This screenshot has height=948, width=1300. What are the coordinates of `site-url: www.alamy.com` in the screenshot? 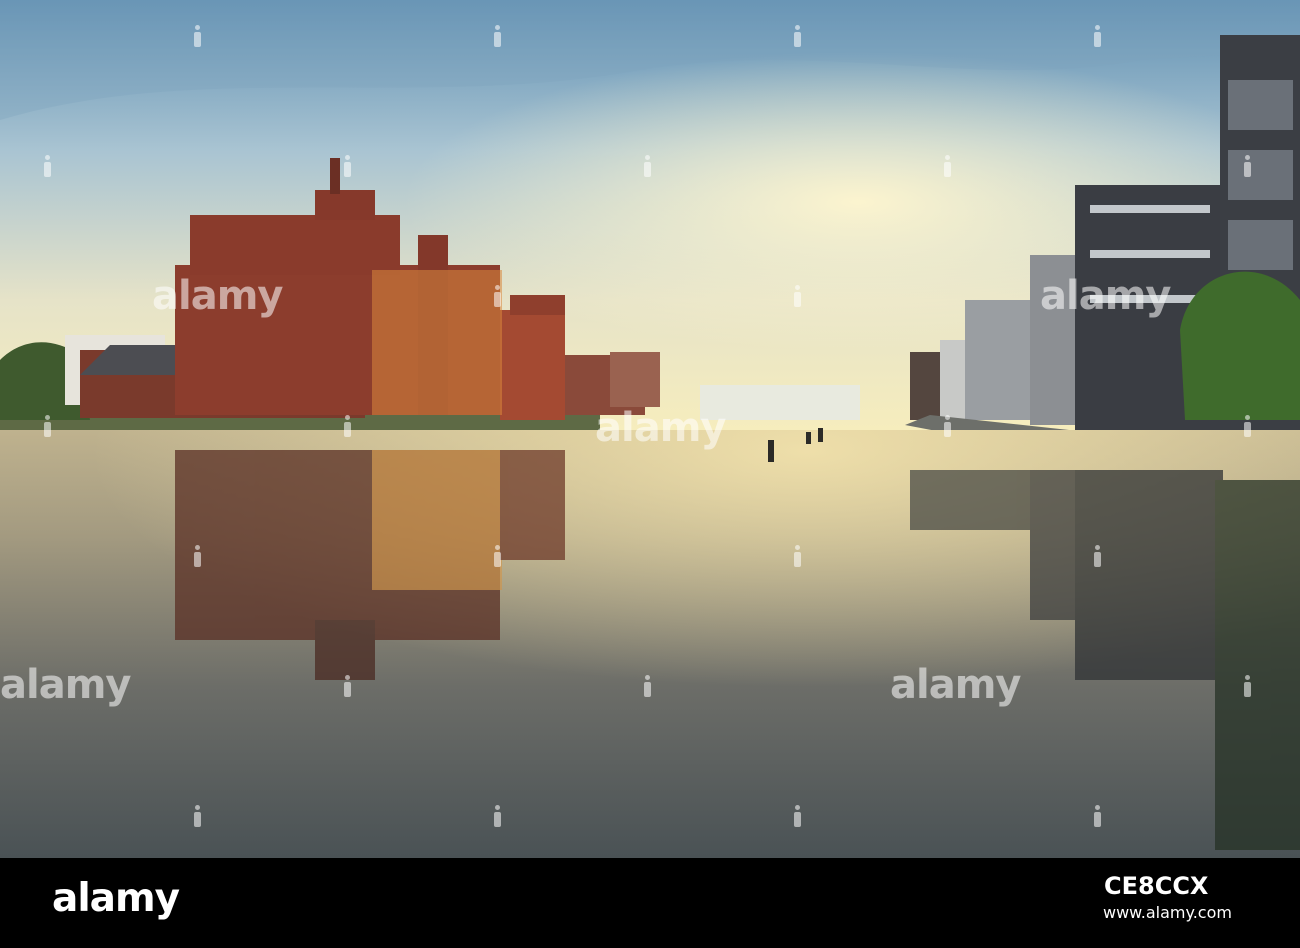 It's located at (1167, 912).